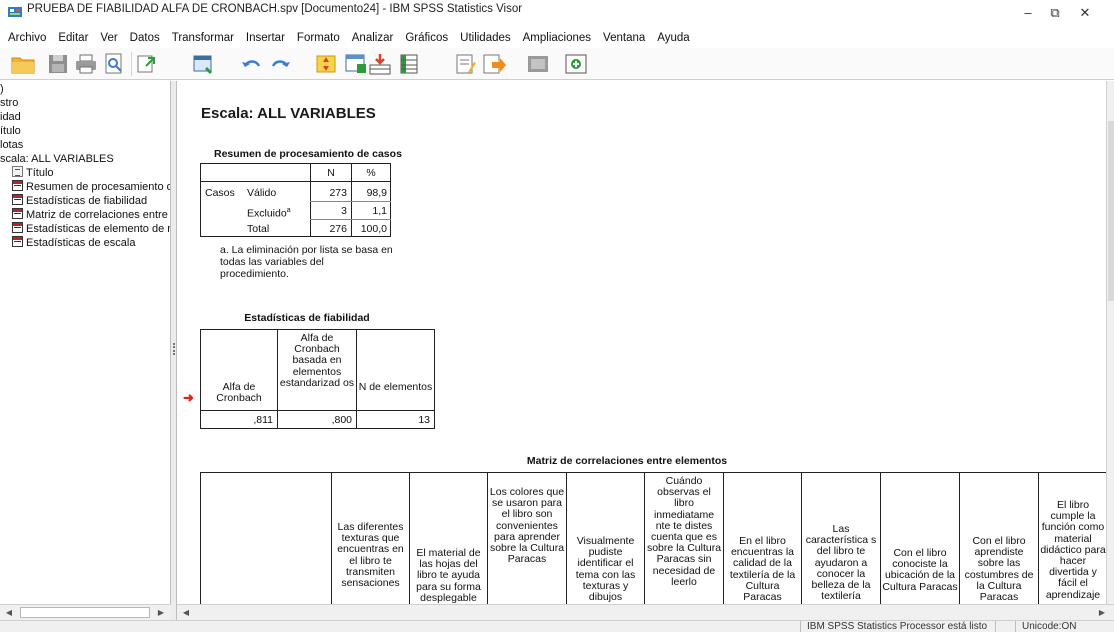 This screenshot has width=1114, height=632. What do you see at coordinates (318, 38) in the screenshot?
I see `menu-formato: Formato` at bounding box center [318, 38].